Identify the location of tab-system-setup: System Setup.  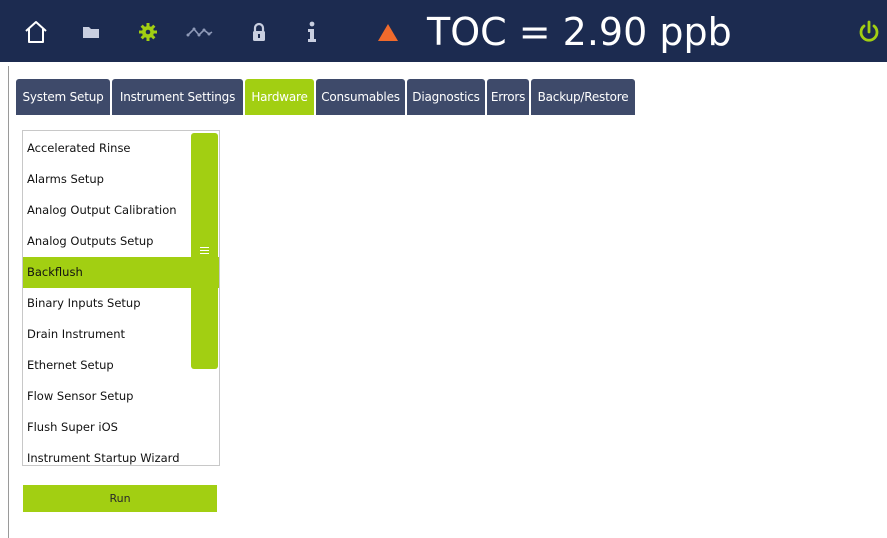
(63, 97).